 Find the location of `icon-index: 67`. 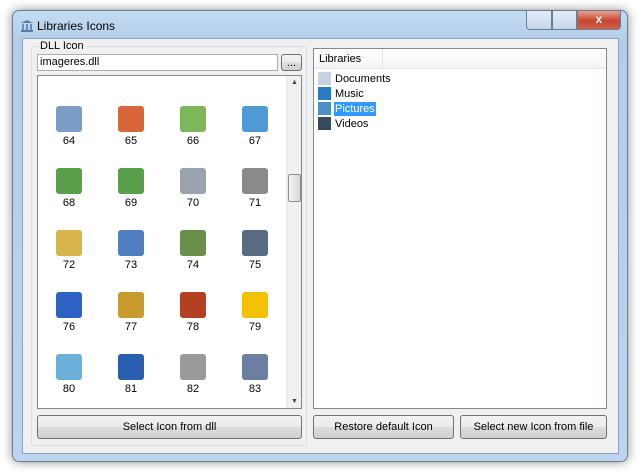

icon-index: 67 is located at coordinates (255, 141).